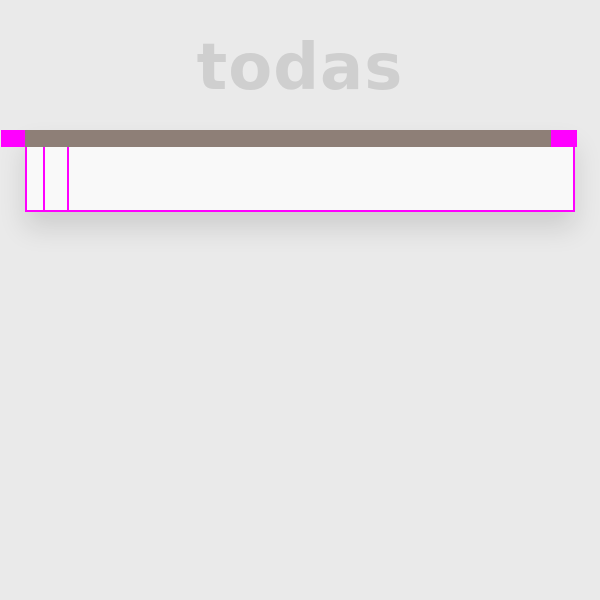  I want to click on toggle-all-divider-right, so click(68, 179).